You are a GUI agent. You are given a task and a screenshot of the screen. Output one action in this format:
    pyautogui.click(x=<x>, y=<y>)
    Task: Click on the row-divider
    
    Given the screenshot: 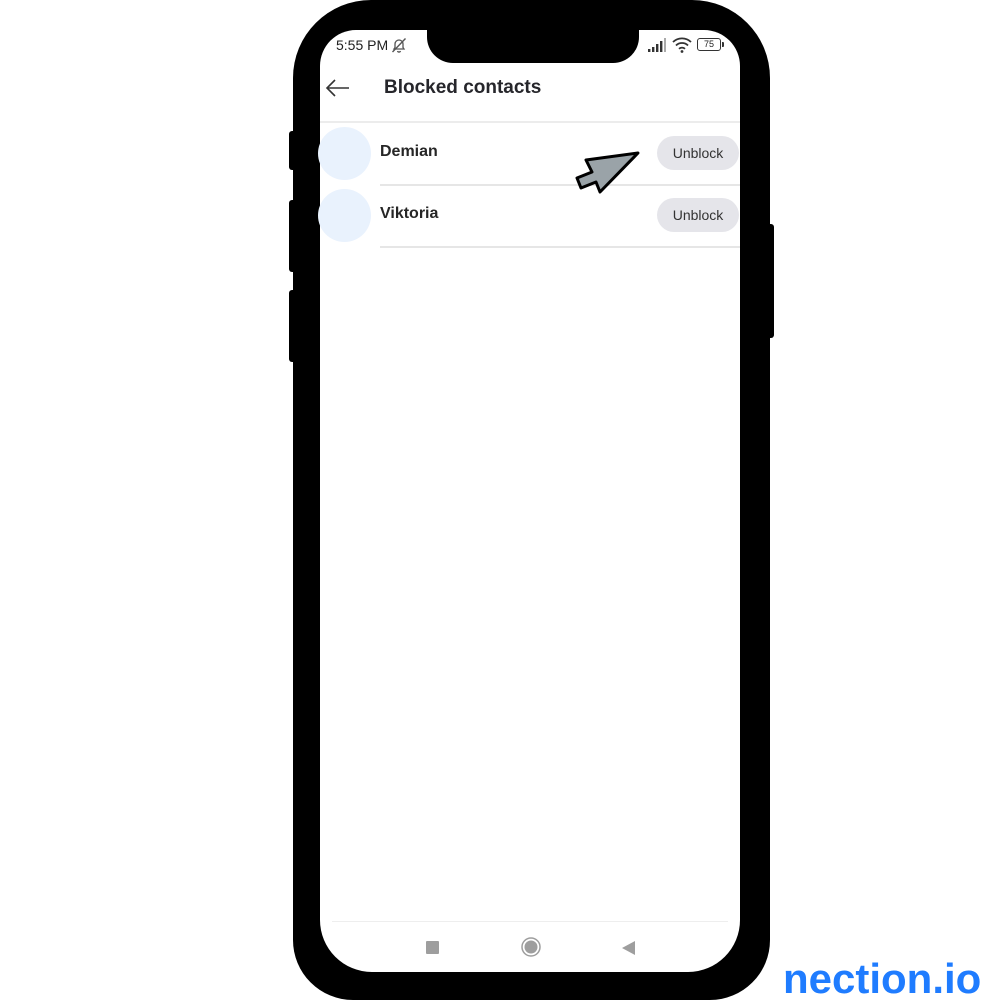 What is the action you would take?
    pyautogui.click(x=560, y=247)
    